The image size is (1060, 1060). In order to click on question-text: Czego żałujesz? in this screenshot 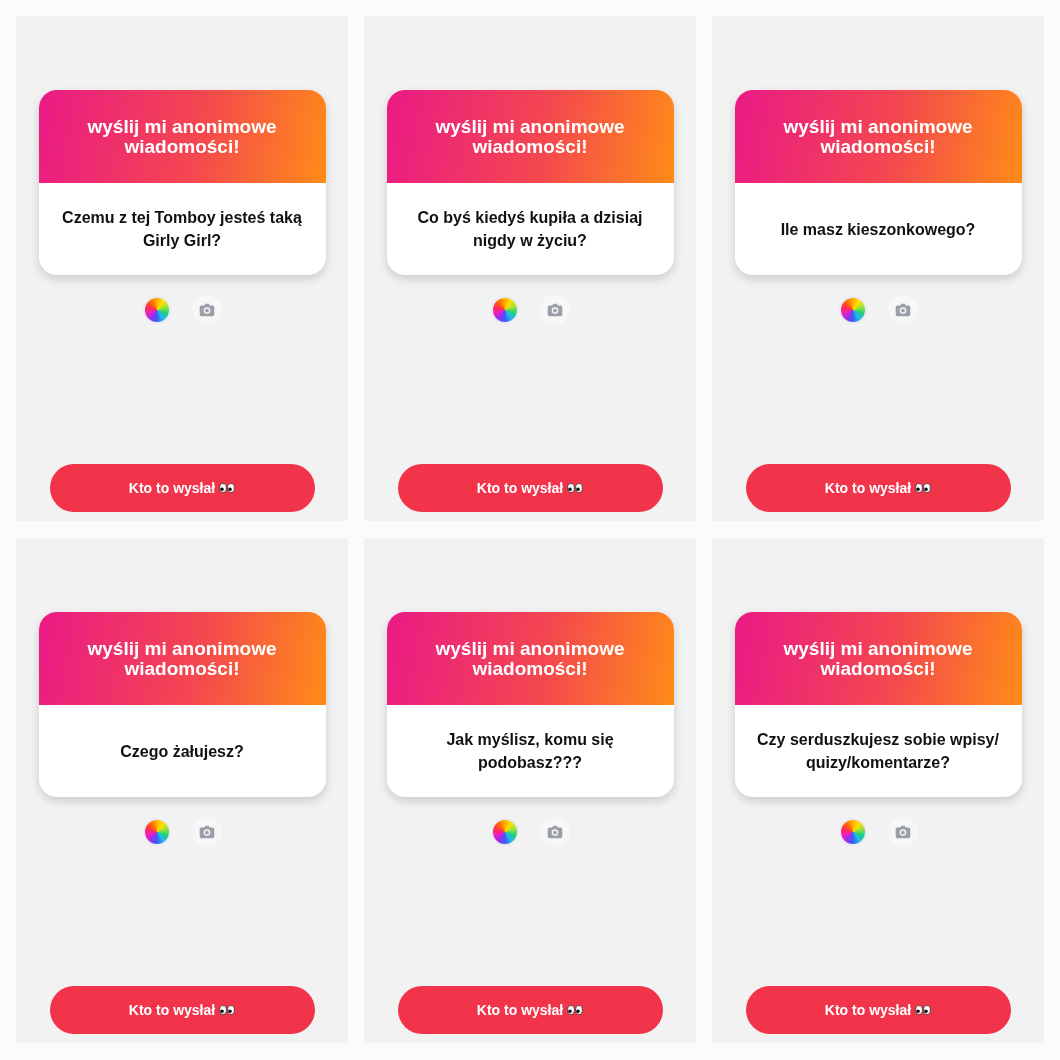, I will do `click(182, 751)`.